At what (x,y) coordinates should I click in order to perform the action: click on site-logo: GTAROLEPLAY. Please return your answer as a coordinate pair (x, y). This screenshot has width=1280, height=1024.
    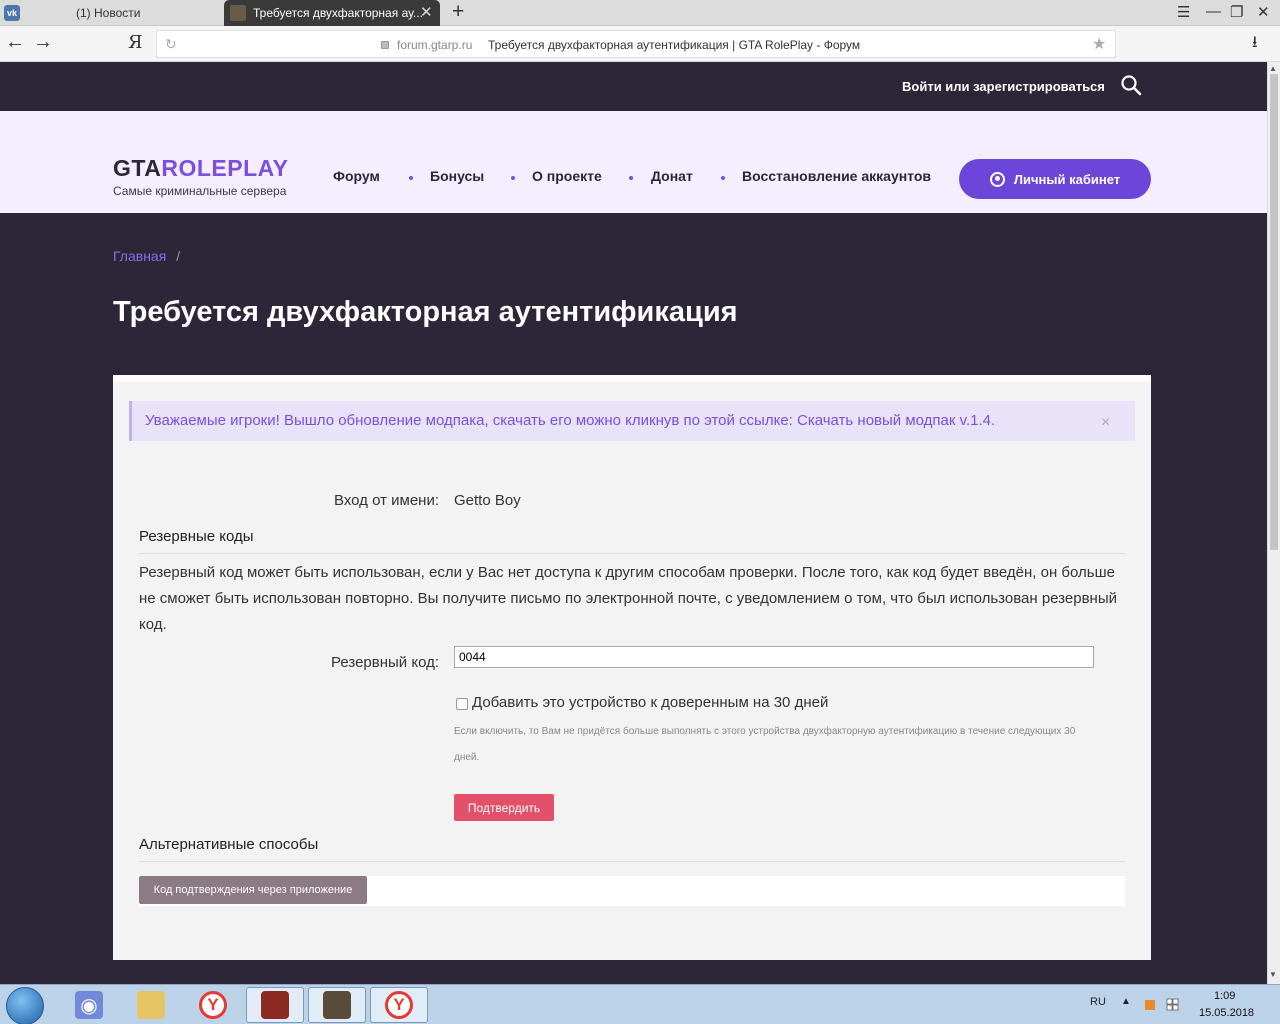
    Looking at the image, I should click on (200, 168).